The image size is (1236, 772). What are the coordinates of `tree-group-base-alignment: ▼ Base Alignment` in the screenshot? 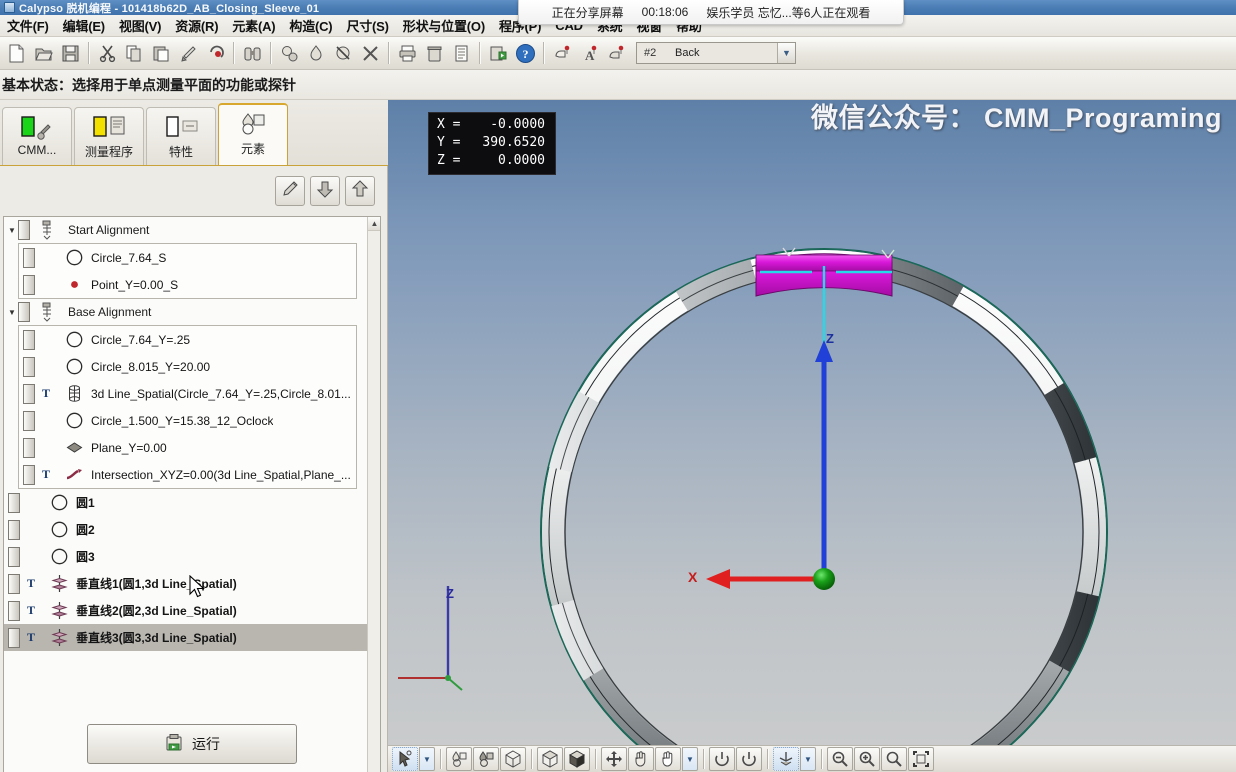 It's located at (185, 312).